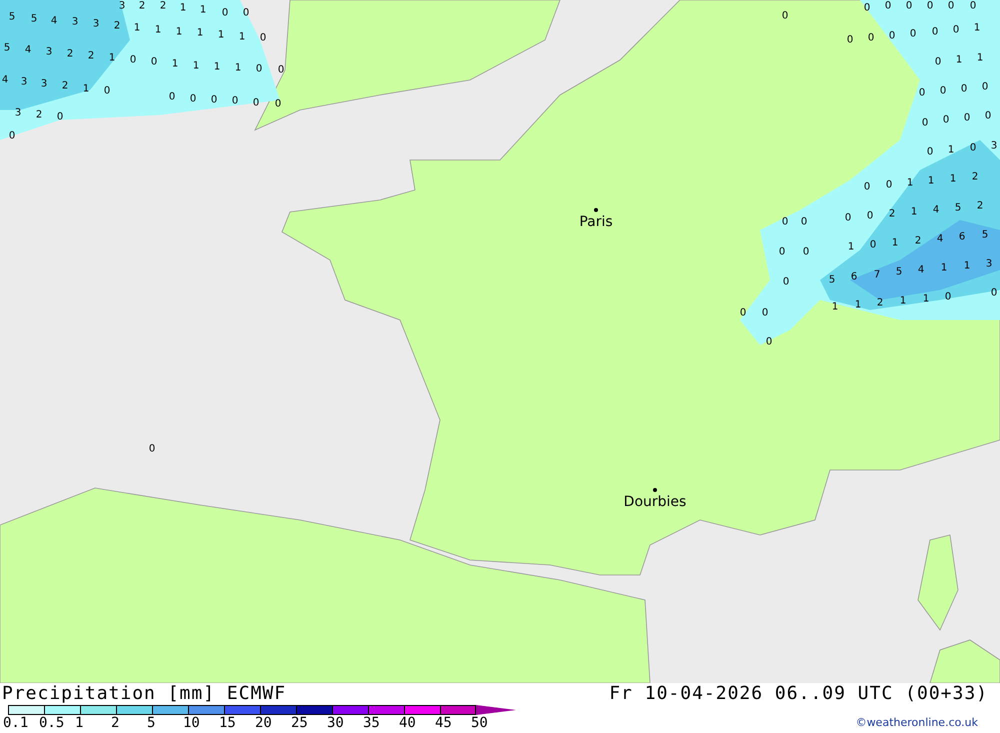 The width and height of the screenshot is (1000, 733). Describe the element at coordinates (917, 722) in the screenshot. I see `credit-link: ©weatheronline.co.uk` at that location.